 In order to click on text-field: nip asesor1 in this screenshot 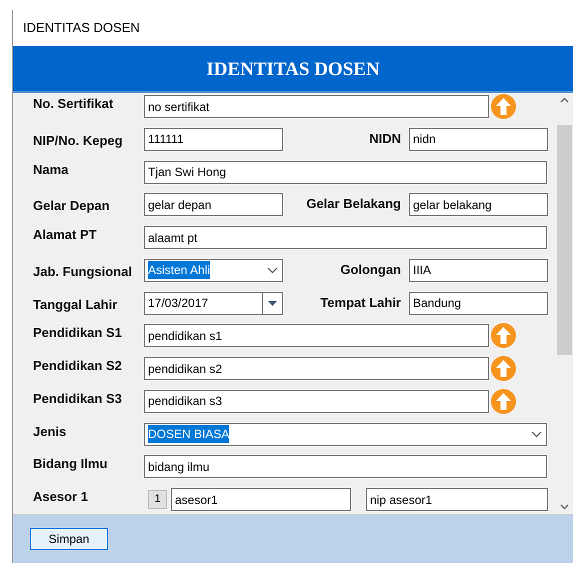, I will do `click(457, 499)`.